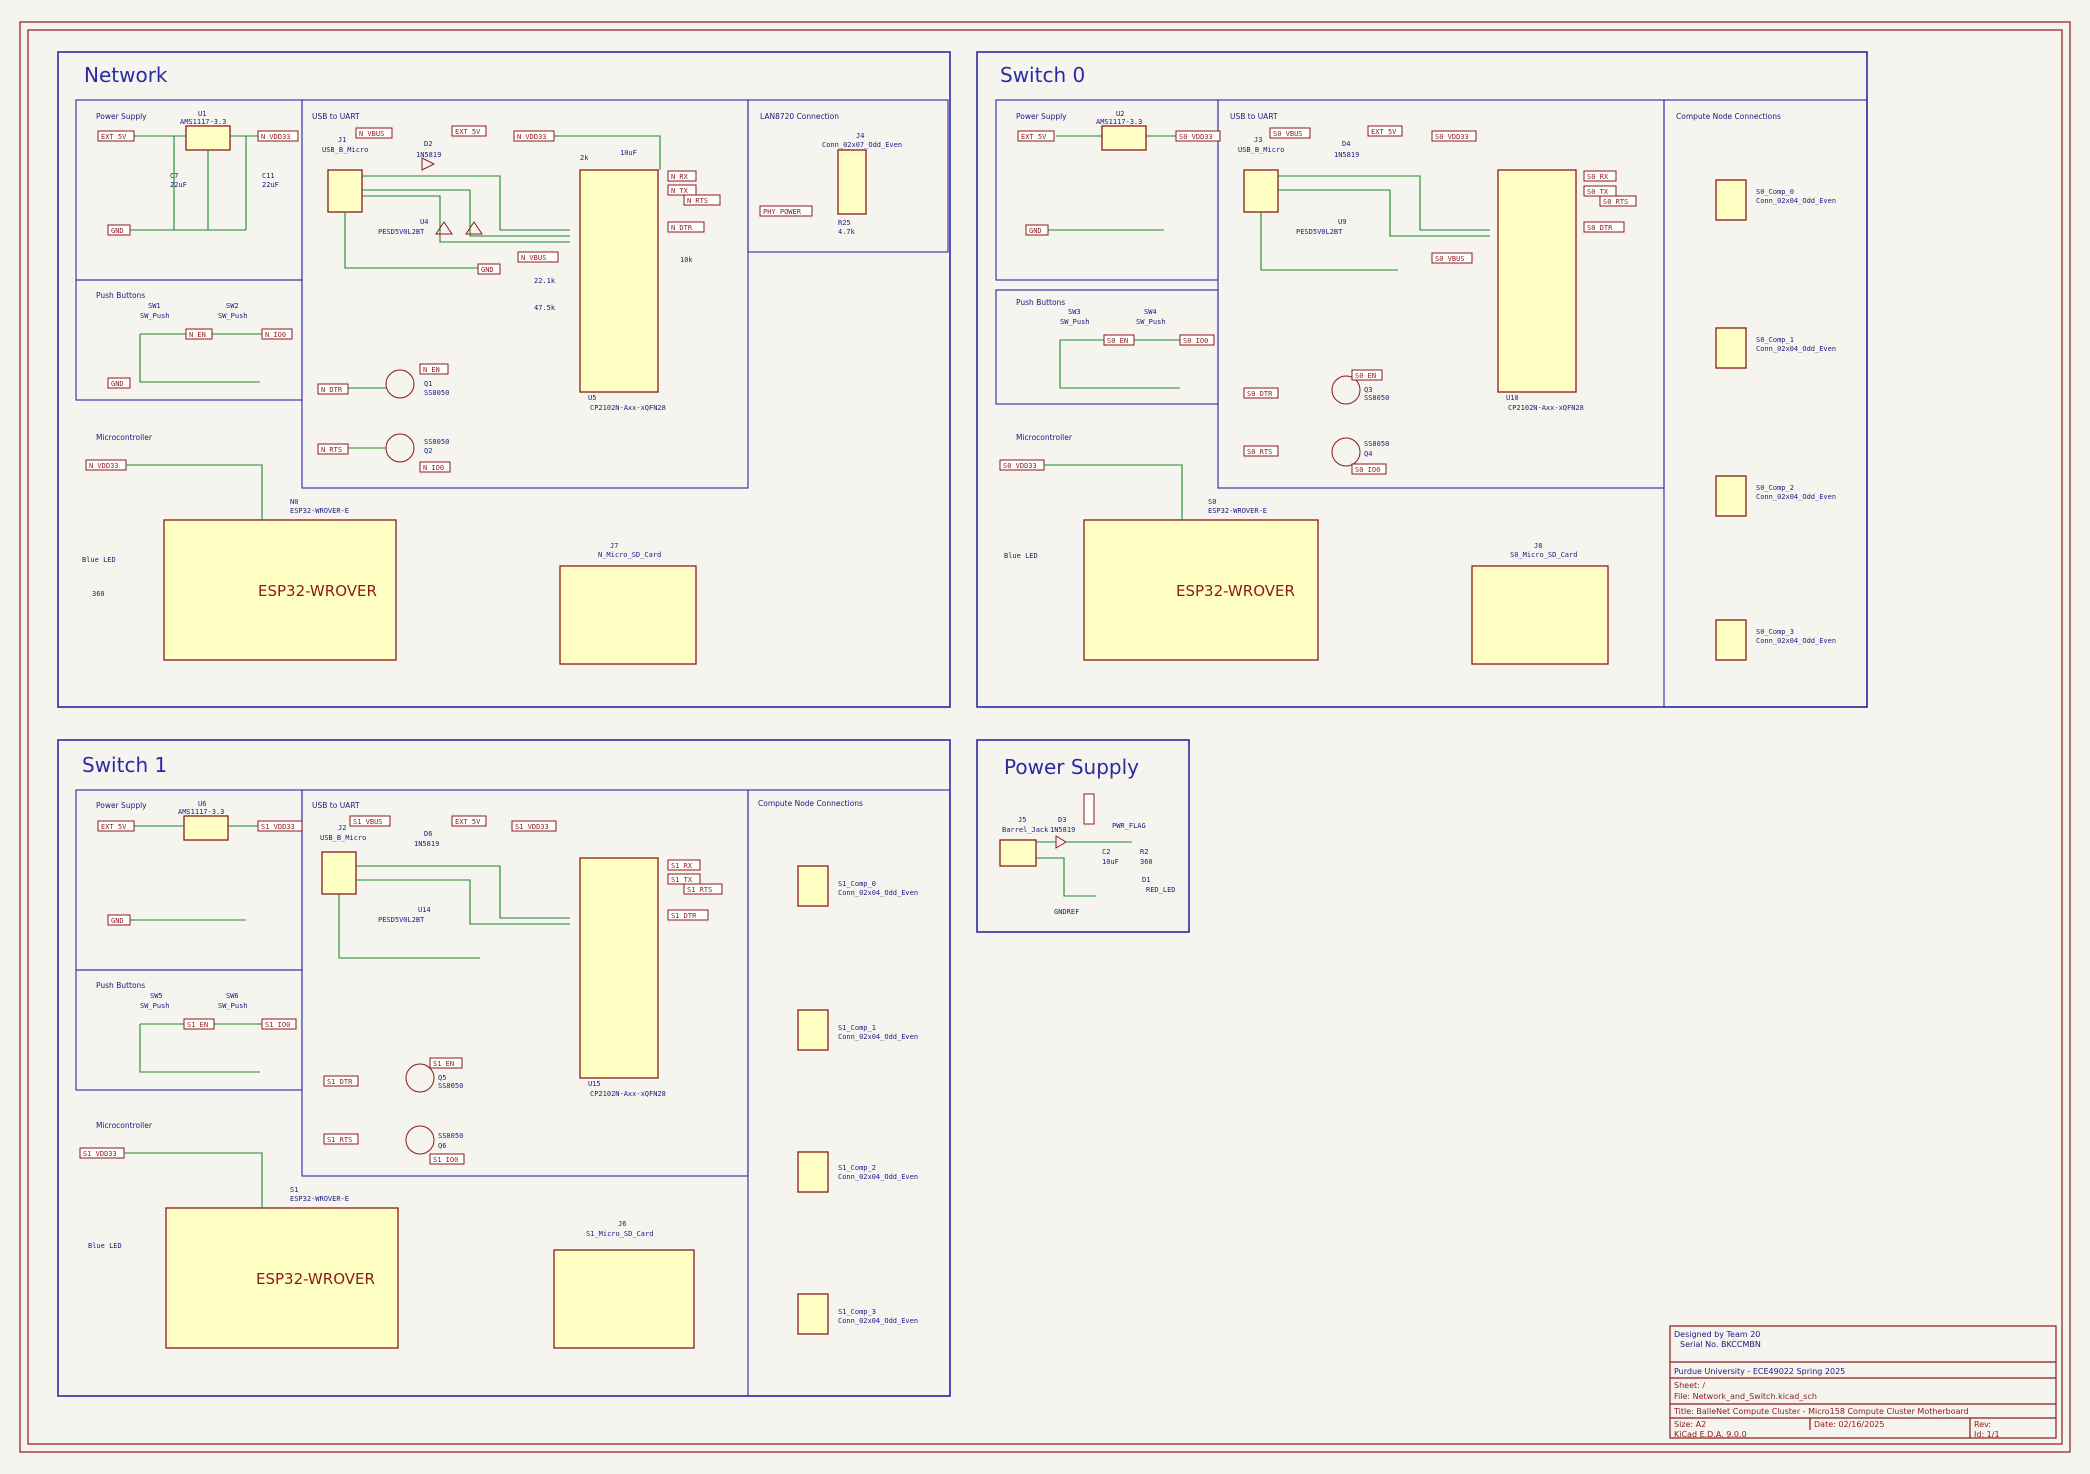  What do you see at coordinates (124, 437) in the screenshot?
I see `n-mcu-title: Microcontroller` at bounding box center [124, 437].